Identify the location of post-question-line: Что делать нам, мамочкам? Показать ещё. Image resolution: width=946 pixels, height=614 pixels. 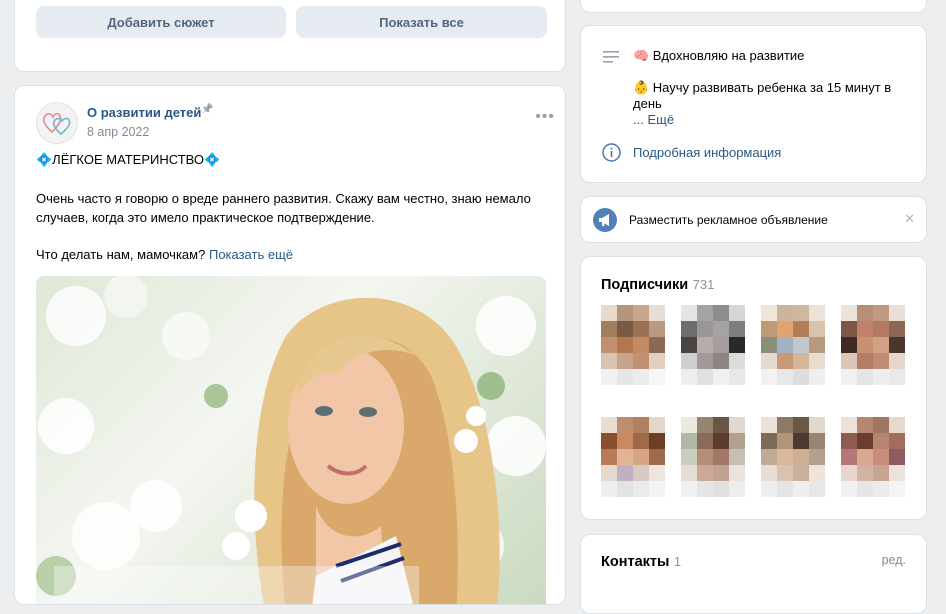
(291, 254).